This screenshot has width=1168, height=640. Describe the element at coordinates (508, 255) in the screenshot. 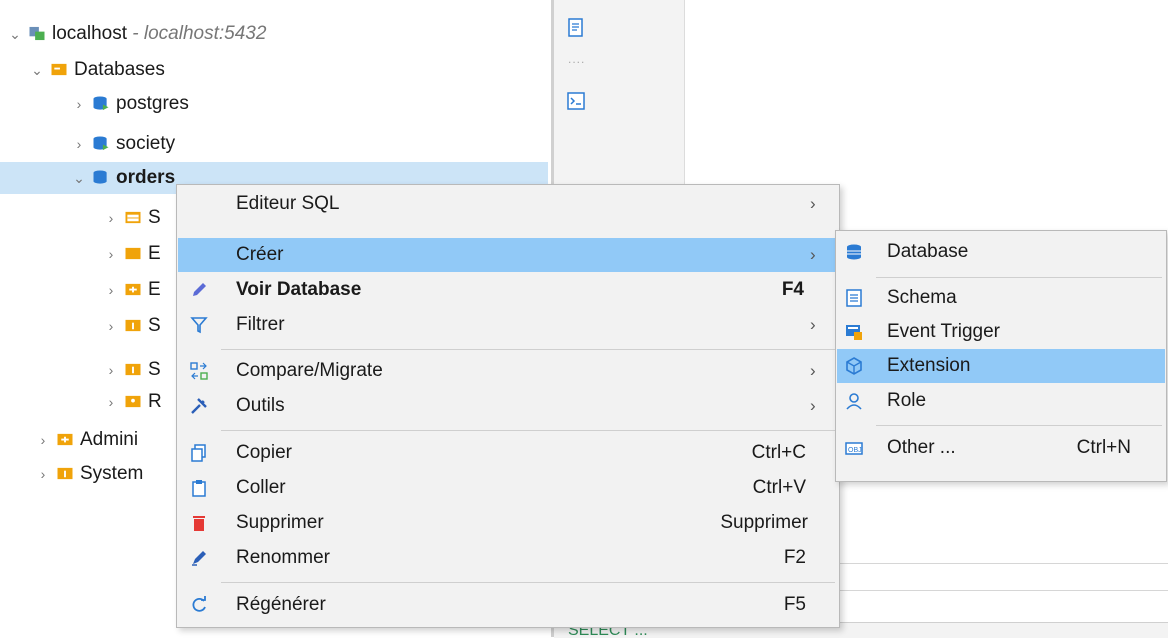

I see `menu-item-create: Créer ›` at that location.